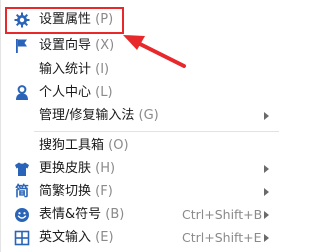 The image size is (320, 252). Describe the element at coordinates (143, 169) in the screenshot. I see `menu-item-change-skin: 更换皮肤 (H)` at that location.